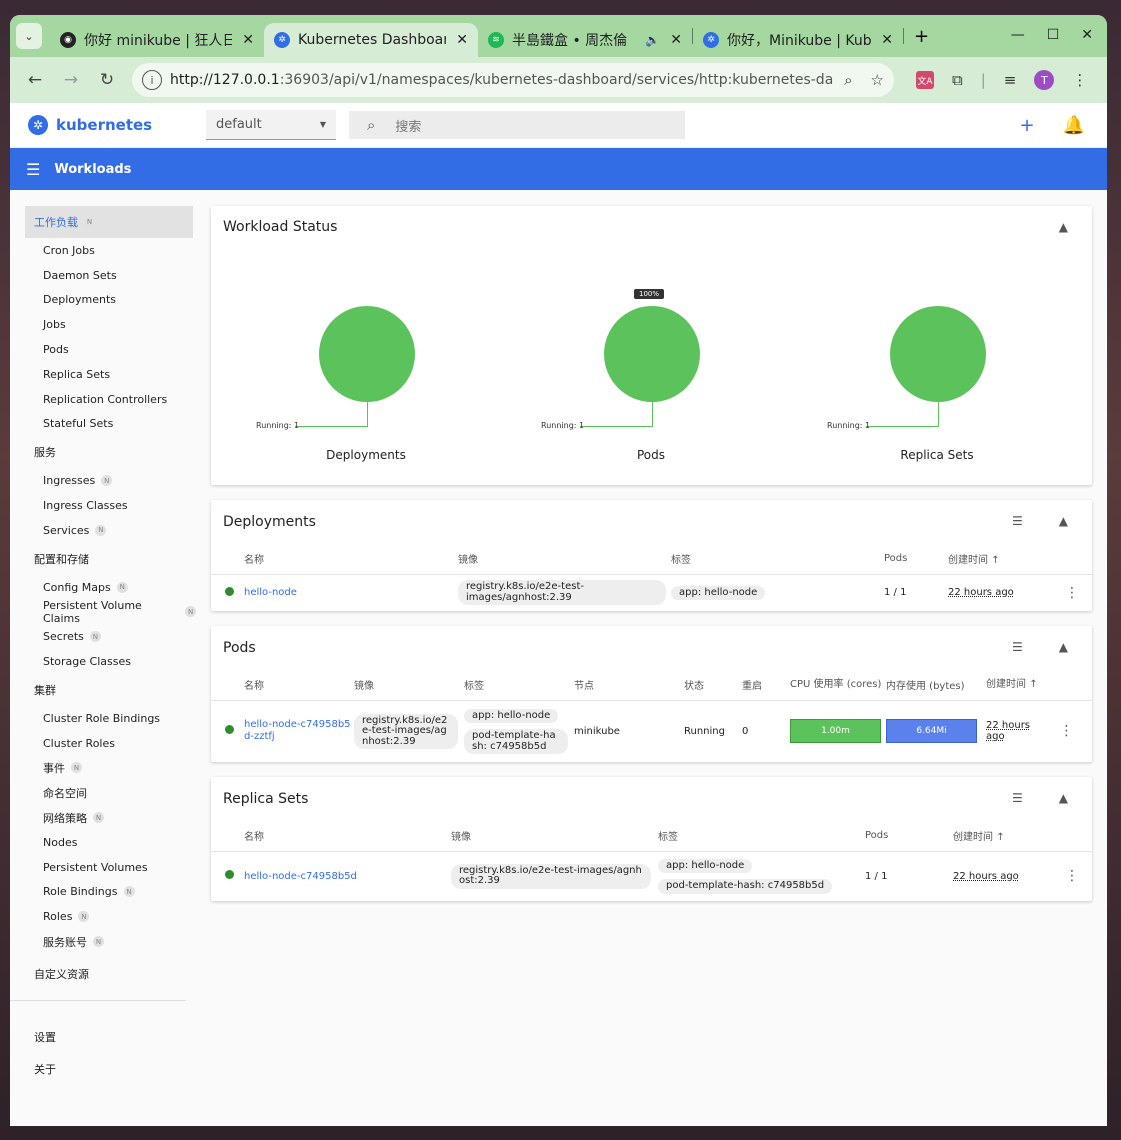  I want to click on sidebar-item: 网络策略 N, so click(103, 817).